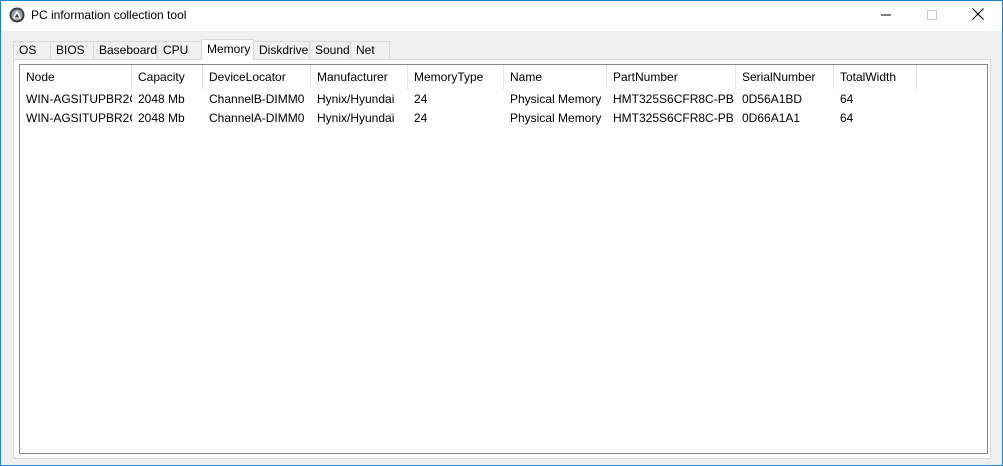 This screenshot has width=1003, height=466. What do you see at coordinates (17, 15) in the screenshot?
I see `app-logo-icon` at bounding box center [17, 15].